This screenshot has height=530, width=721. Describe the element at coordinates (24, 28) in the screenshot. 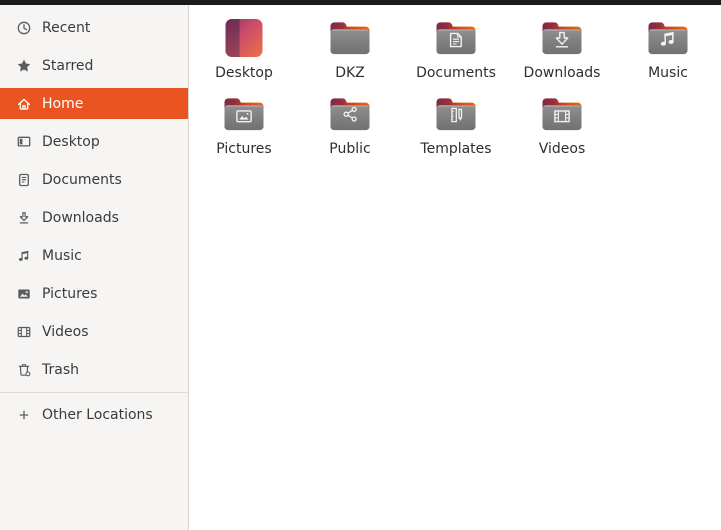

I see `recent-icon` at that location.